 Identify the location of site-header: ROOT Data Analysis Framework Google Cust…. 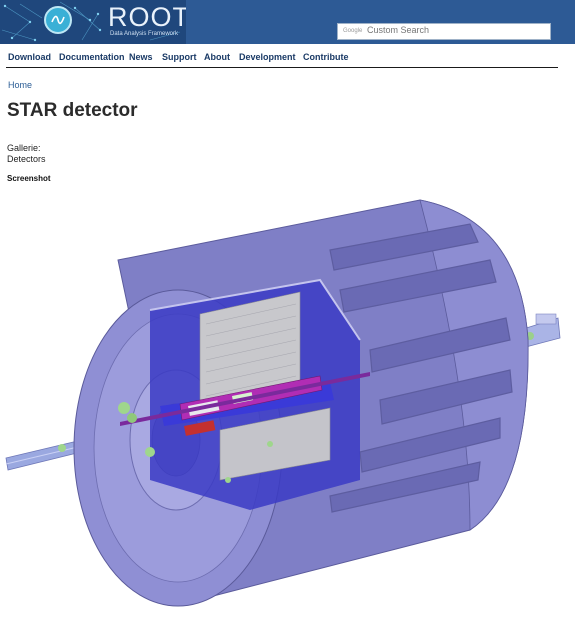
(287, 22).